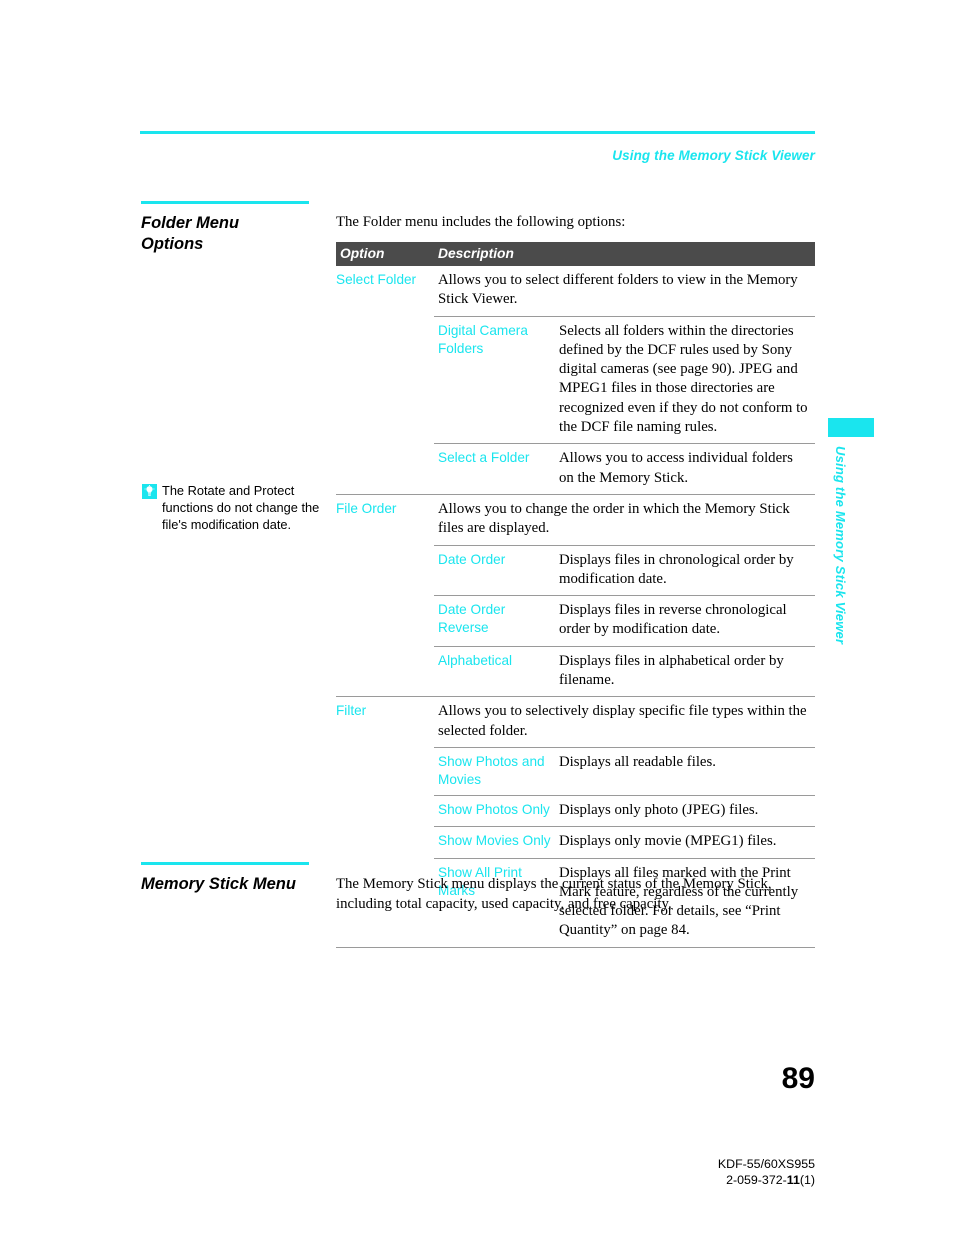 The width and height of the screenshot is (954, 1235). I want to click on sub-option-description: Displays all readable files., so click(687, 771).